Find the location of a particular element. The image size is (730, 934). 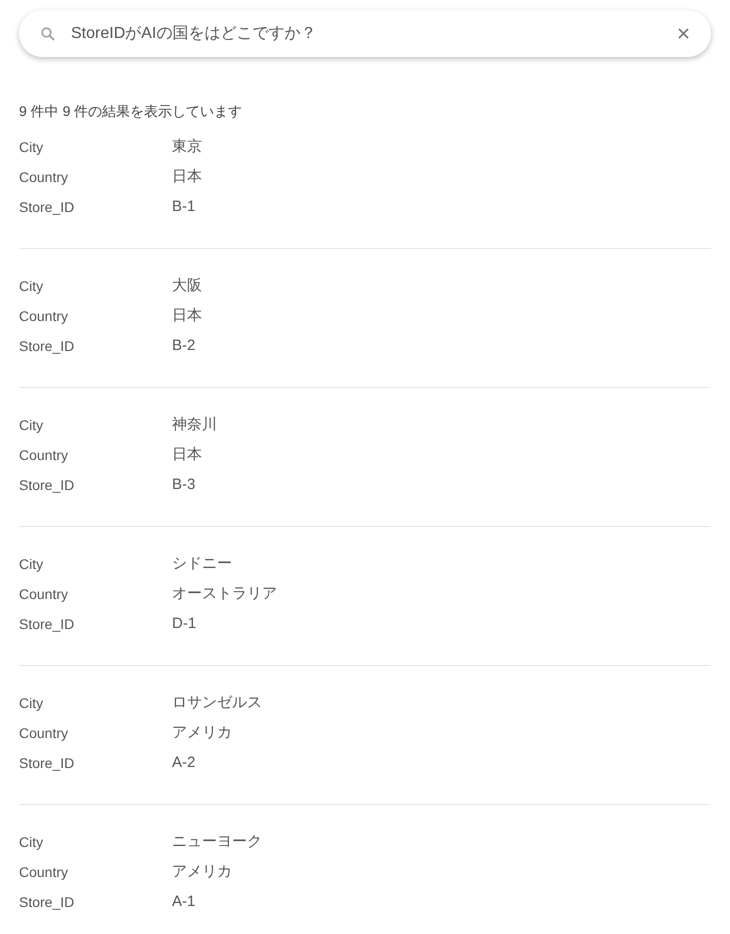

field-value: A-2 is located at coordinates (184, 762).